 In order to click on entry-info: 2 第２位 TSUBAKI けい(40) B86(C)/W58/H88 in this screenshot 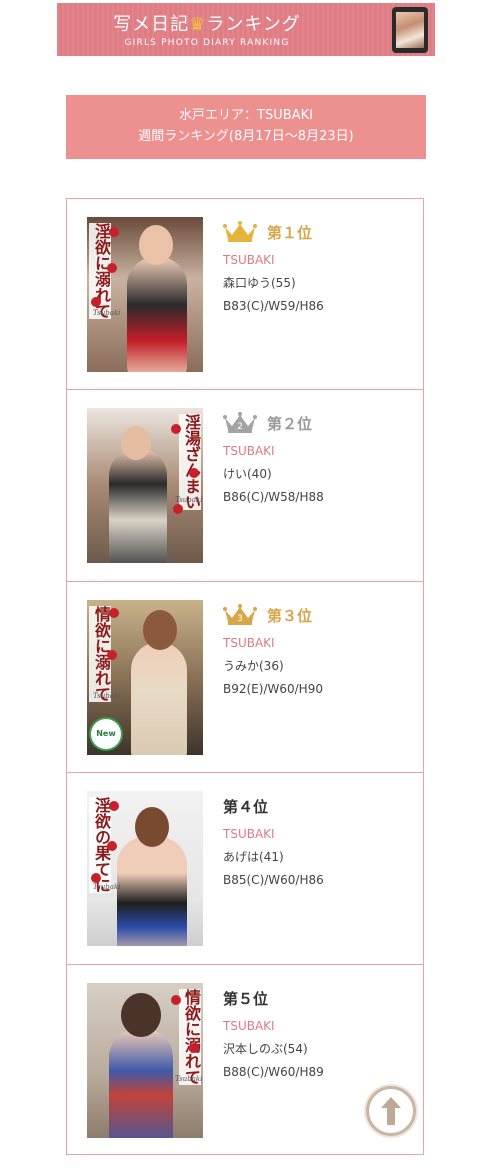, I will do `click(318, 457)`.